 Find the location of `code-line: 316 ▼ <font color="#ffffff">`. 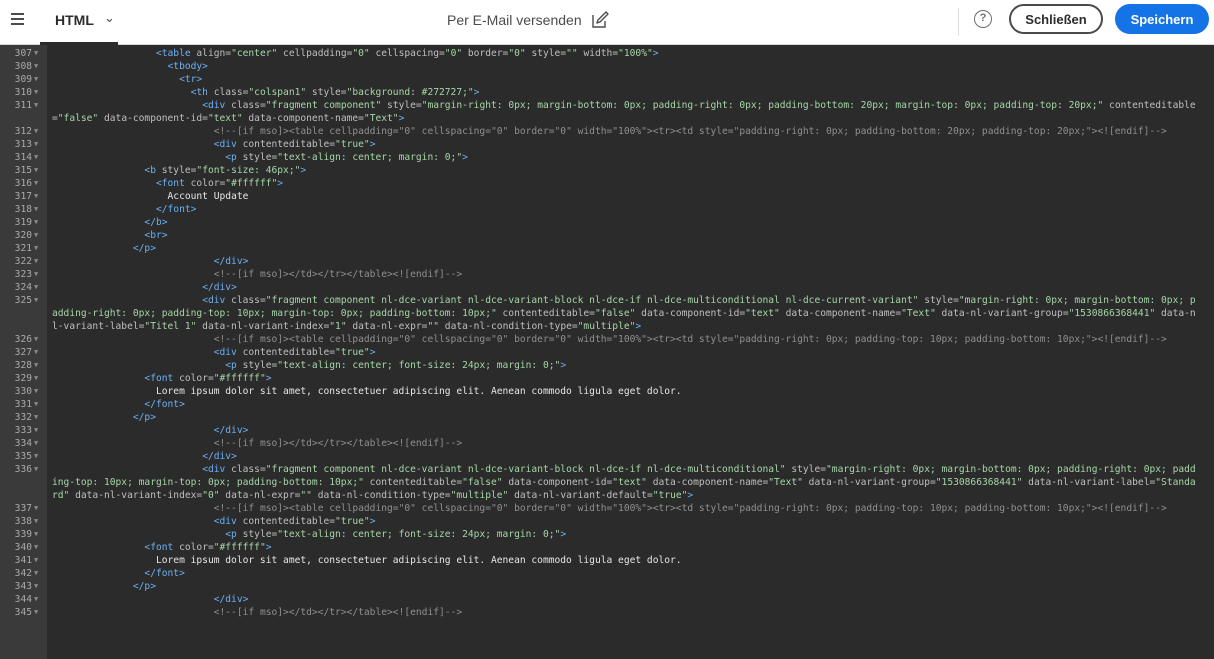

code-line: 316 ▼ <font color="#ffffff"> is located at coordinates (607, 183).